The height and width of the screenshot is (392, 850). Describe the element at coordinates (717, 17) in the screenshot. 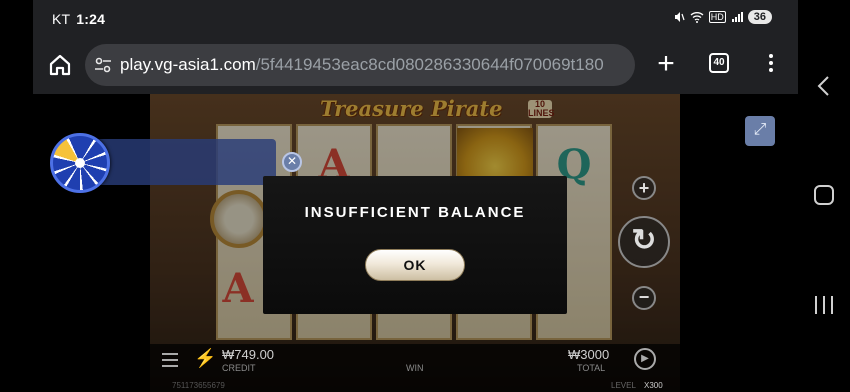

I see `hd-badge: HD` at that location.